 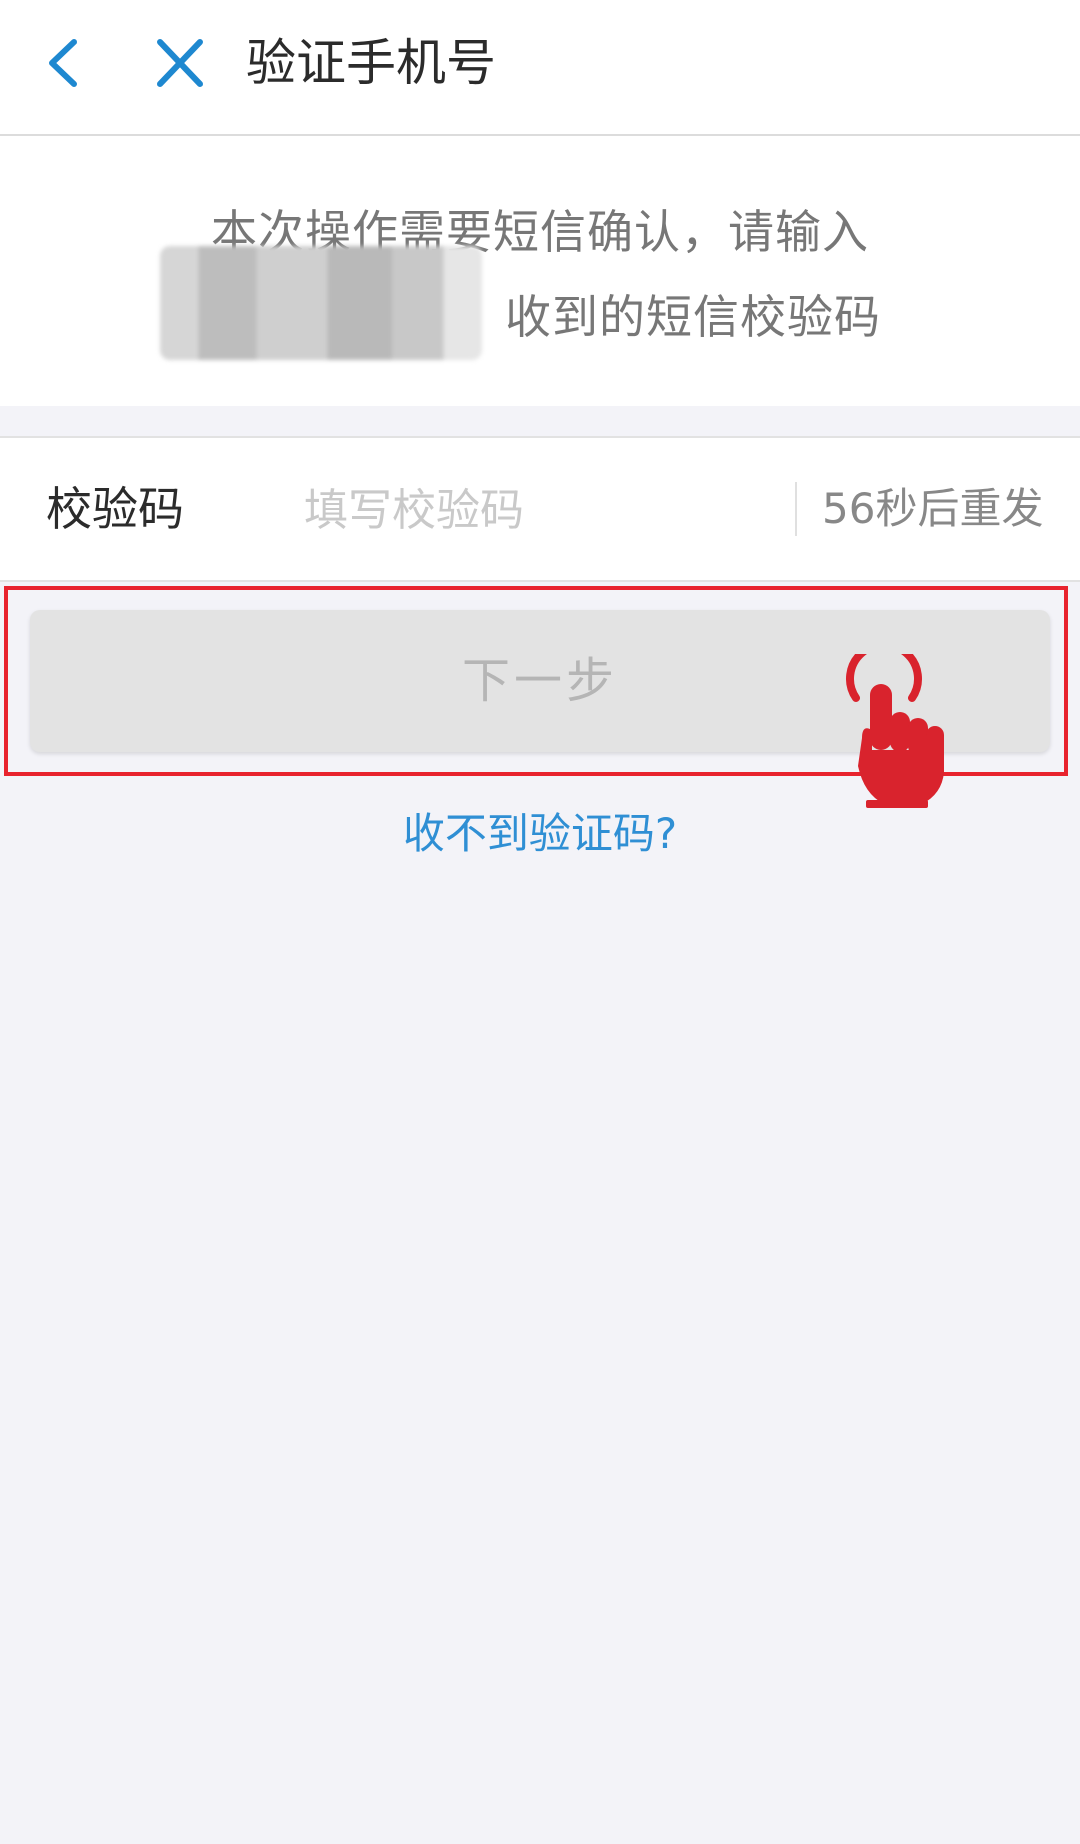 What do you see at coordinates (321, 303) in the screenshot?
I see `masked-phone-number` at bounding box center [321, 303].